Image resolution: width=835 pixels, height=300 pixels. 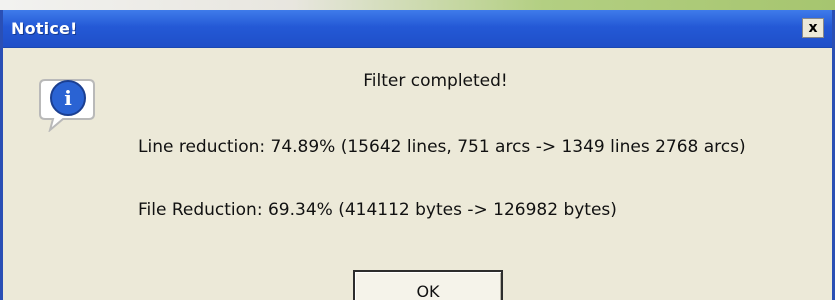 What do you see at coordinates (44, 28) in the screenshot?
I see `window-title: Notice!` at bounding box center [44, 28].